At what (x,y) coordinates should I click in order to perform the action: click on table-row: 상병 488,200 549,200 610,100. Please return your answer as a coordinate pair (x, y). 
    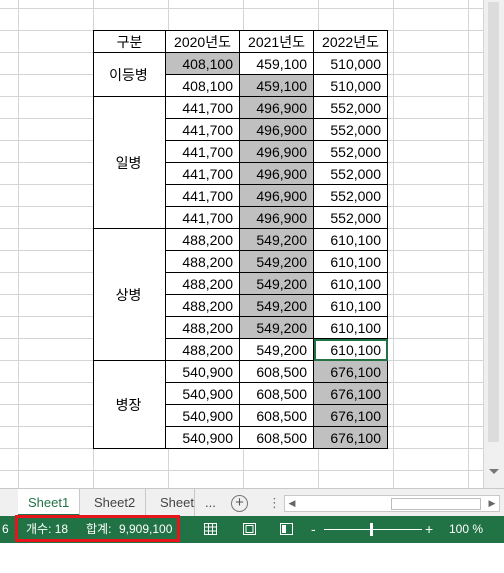
    Looking at the image, I should click on (240, 294).